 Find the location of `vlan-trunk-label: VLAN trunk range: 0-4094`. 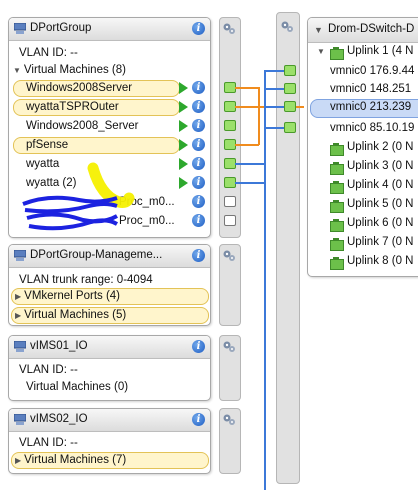

vlan-trunk-label: VLAN trunk range: 0-4094 is located at coordinates (86, 280).